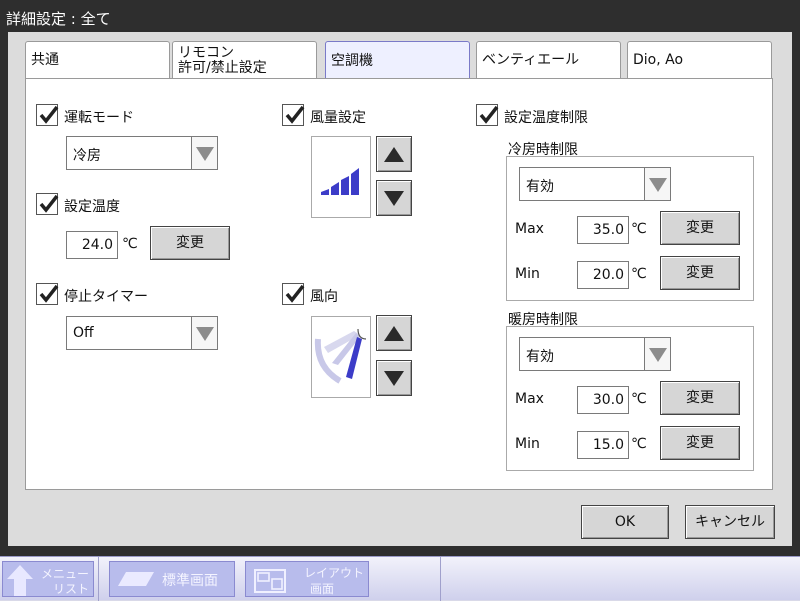  Describe the element at coordinates (603, 400) in the screenshot. I see `heating-max-input: 30.0` at that location.